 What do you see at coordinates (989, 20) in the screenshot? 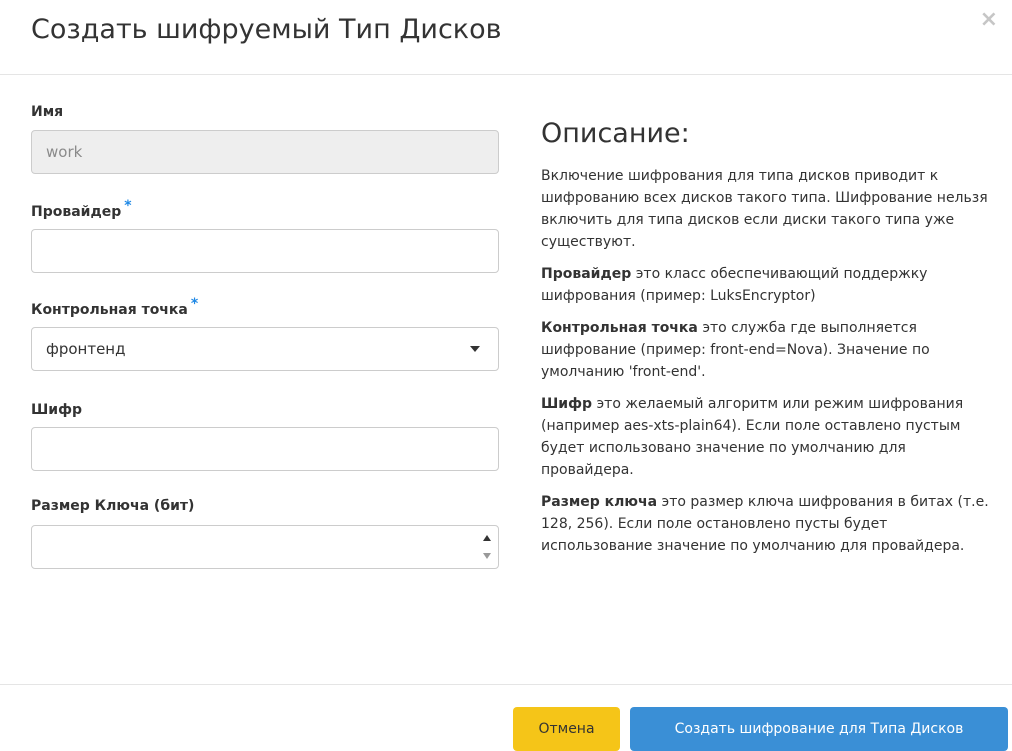
I see `close-icon: ×` at bounding box center [989, 20].